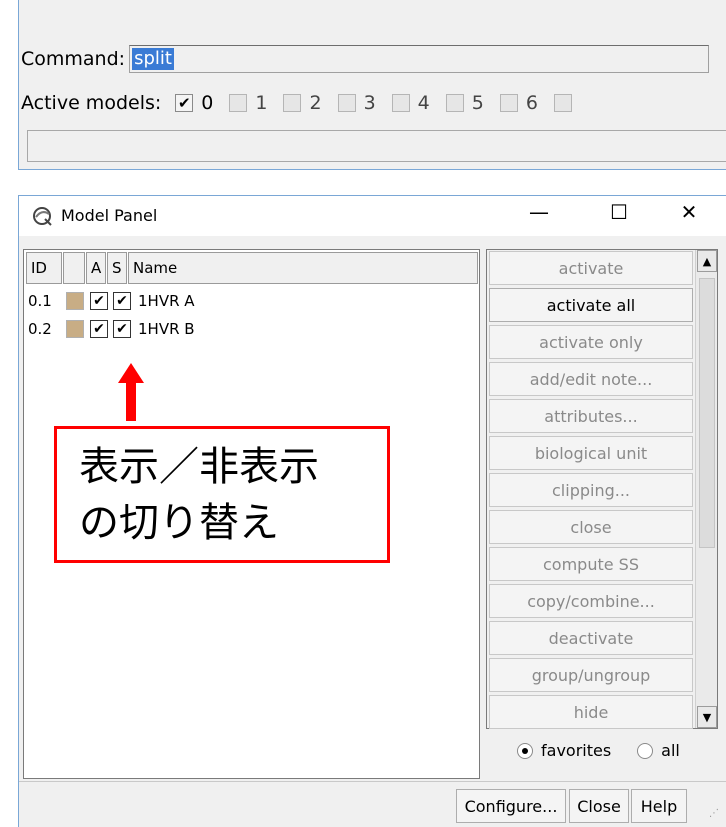 This screenshot has height=827, width=726. Describe the element at coordinates (525, 750) in the screenshot. I see `favorites-radio` at that location.